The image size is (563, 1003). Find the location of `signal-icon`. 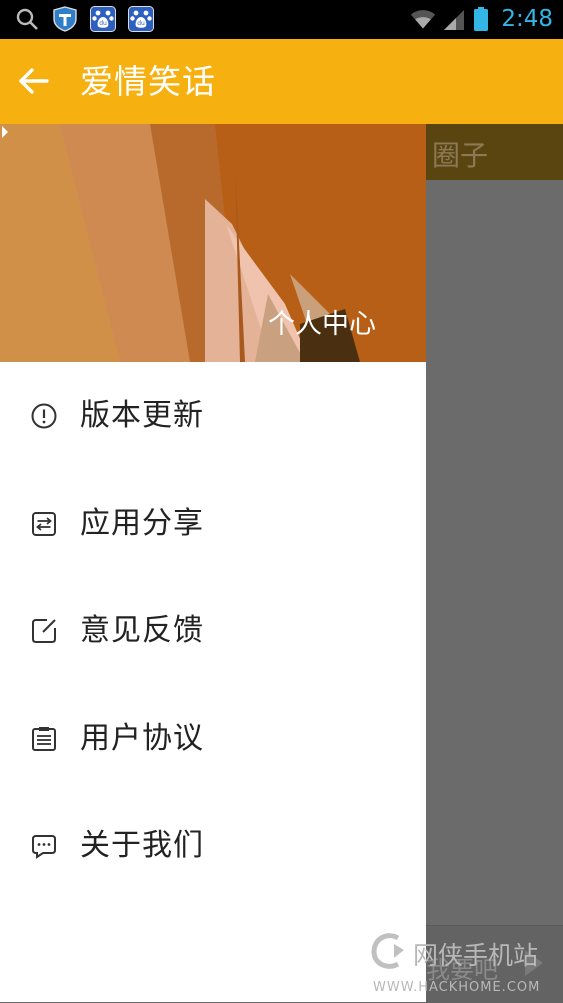

signal-icon is located at coordinates (454, 20).